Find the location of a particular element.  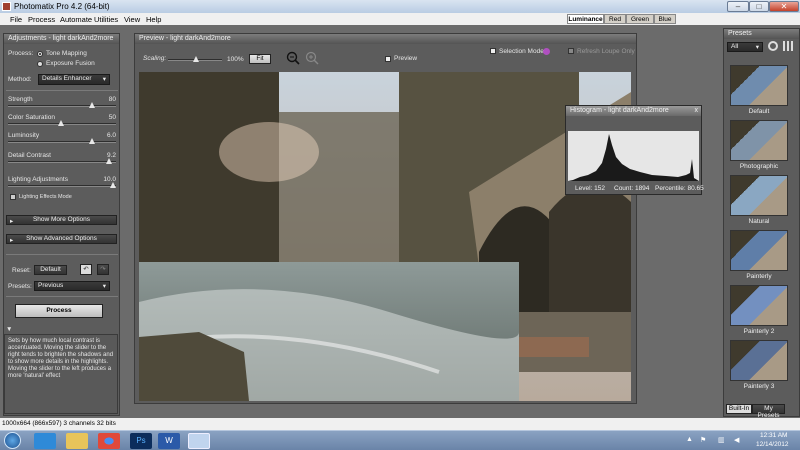

ie-icon is located at coordinates (45, 441).